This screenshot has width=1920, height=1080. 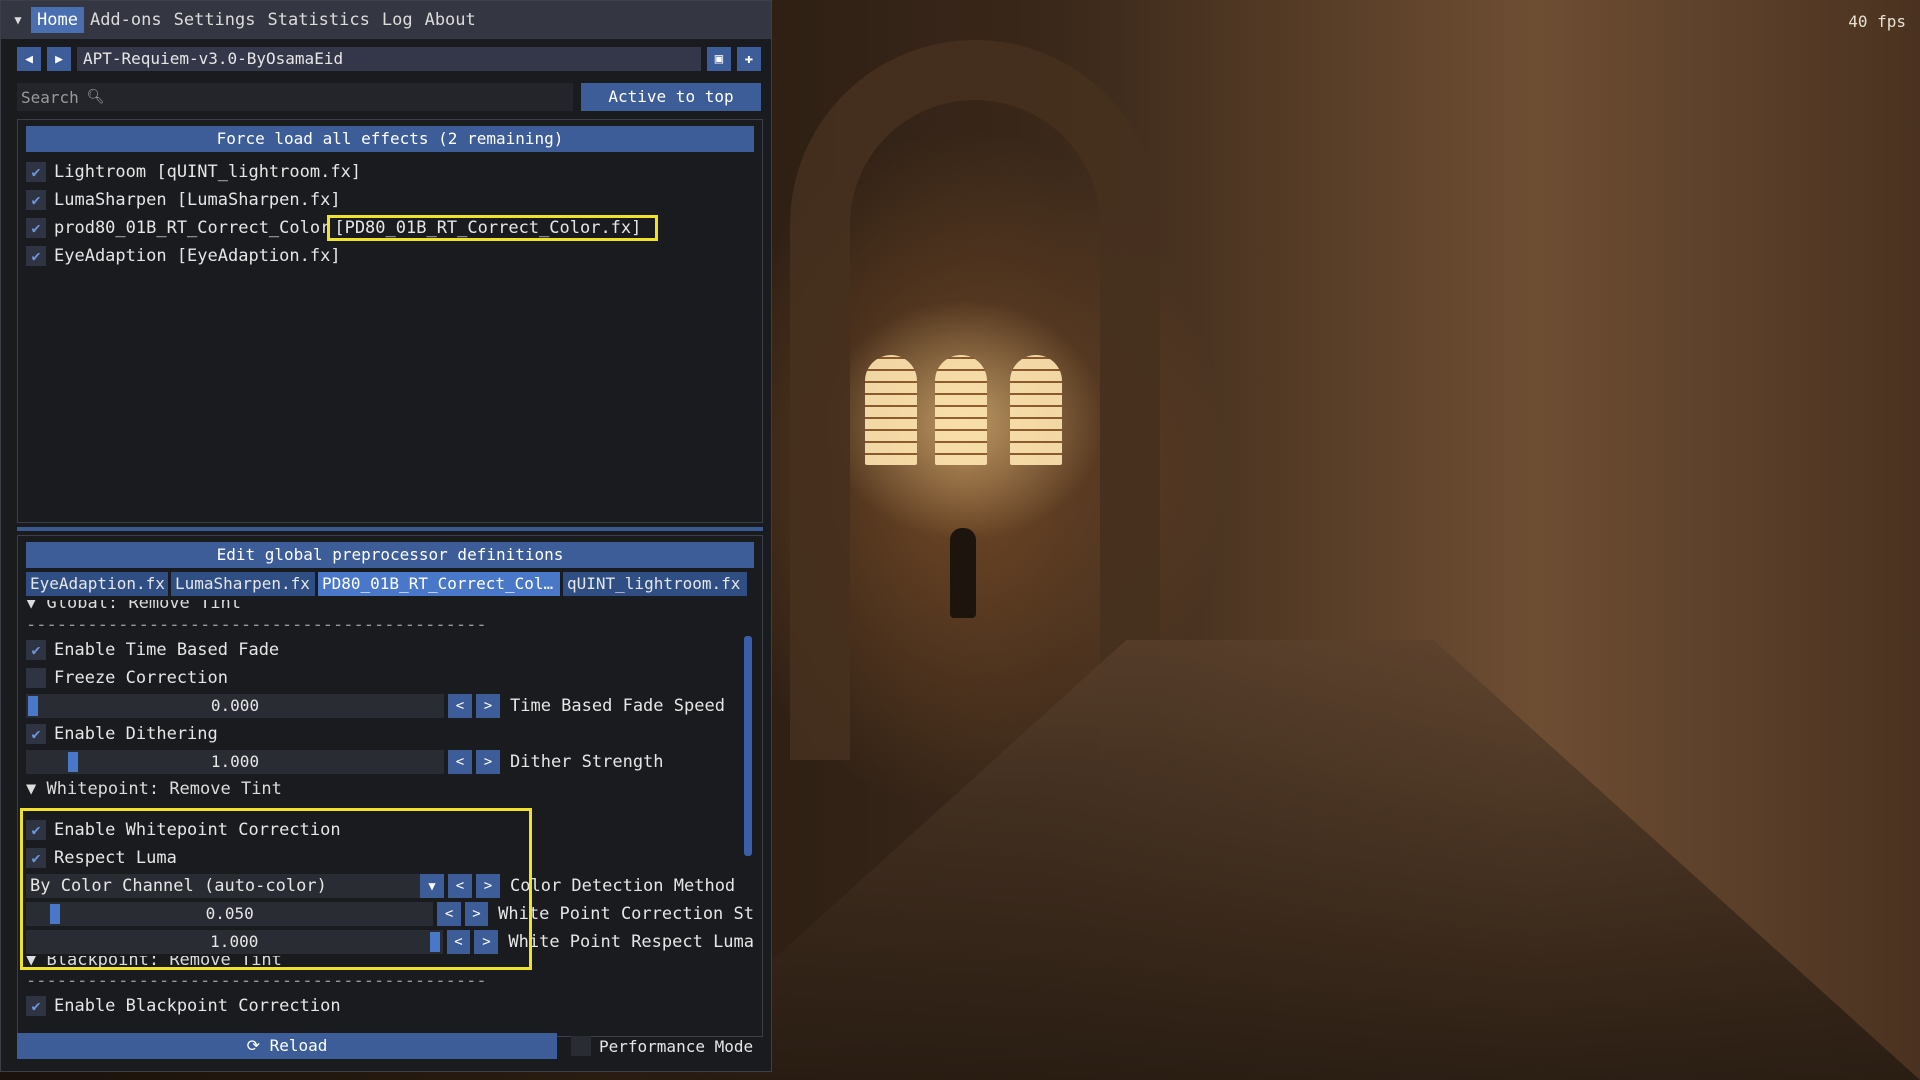 I want to click on freeze-correction-checkbox: ✔ Freeze Correction, so click(x=390, y=678).